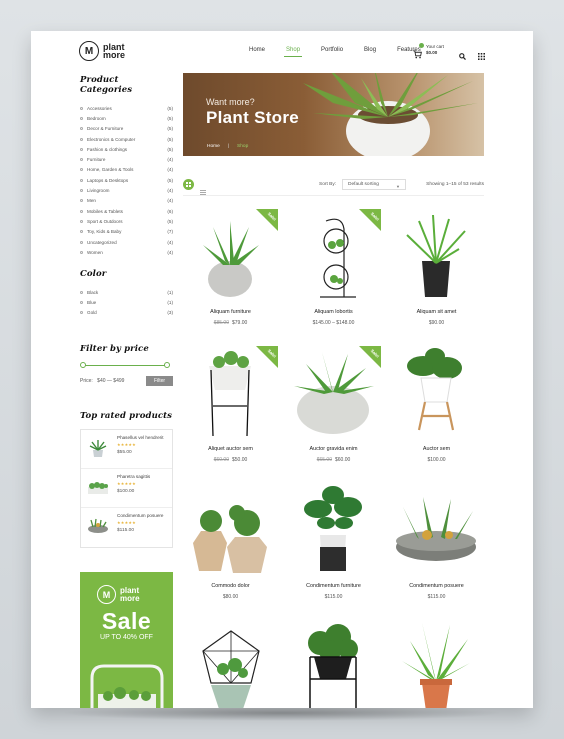 The image size is (564, 739). I want to click on product-current-price: $79.00, so click(240, 323).